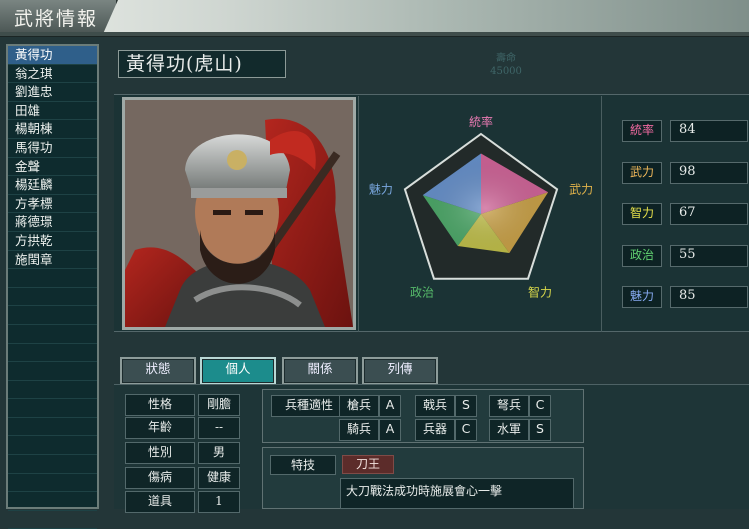  I want to click on personal-row: 性別 男, so click(181, 453).